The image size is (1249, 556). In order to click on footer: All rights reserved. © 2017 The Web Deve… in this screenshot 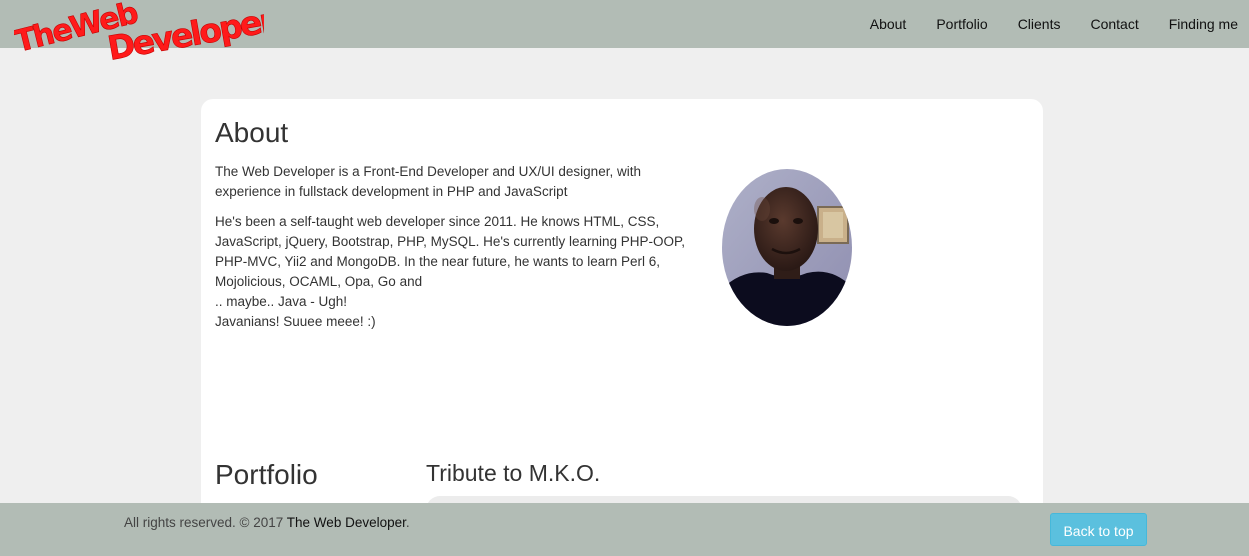, I will do `click(624, 529)`.